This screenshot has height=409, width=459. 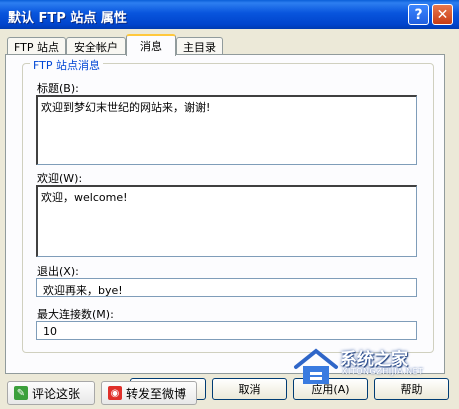 I want to click on tab-home-directory: 主目录, so click(x=199, y=46).